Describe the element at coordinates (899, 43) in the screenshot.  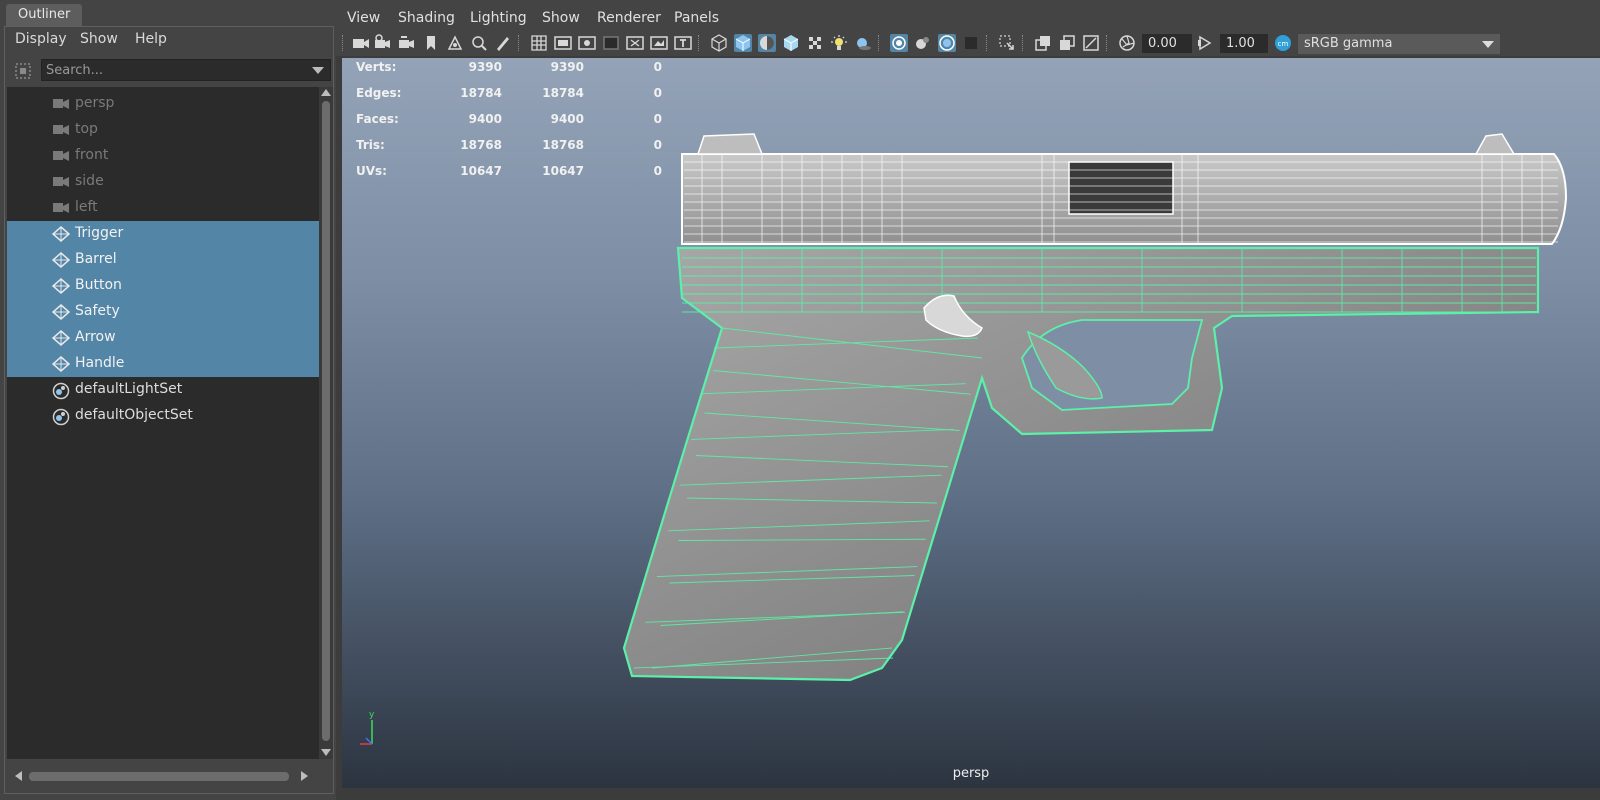
I see `xray-icon` at that location.